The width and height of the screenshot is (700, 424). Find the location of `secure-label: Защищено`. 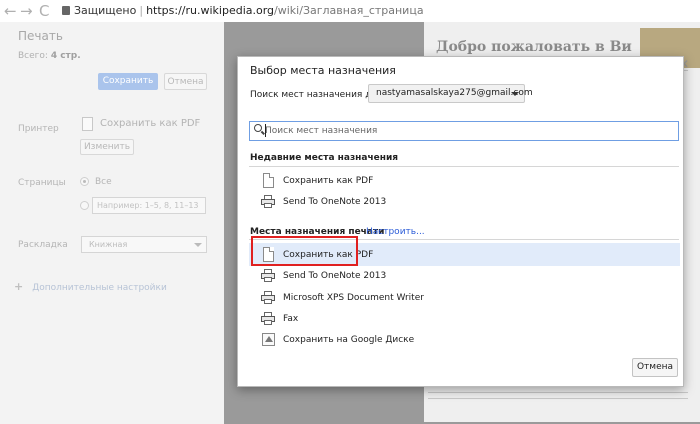

secure-label: Защищено is located at coordinates (105, 10).